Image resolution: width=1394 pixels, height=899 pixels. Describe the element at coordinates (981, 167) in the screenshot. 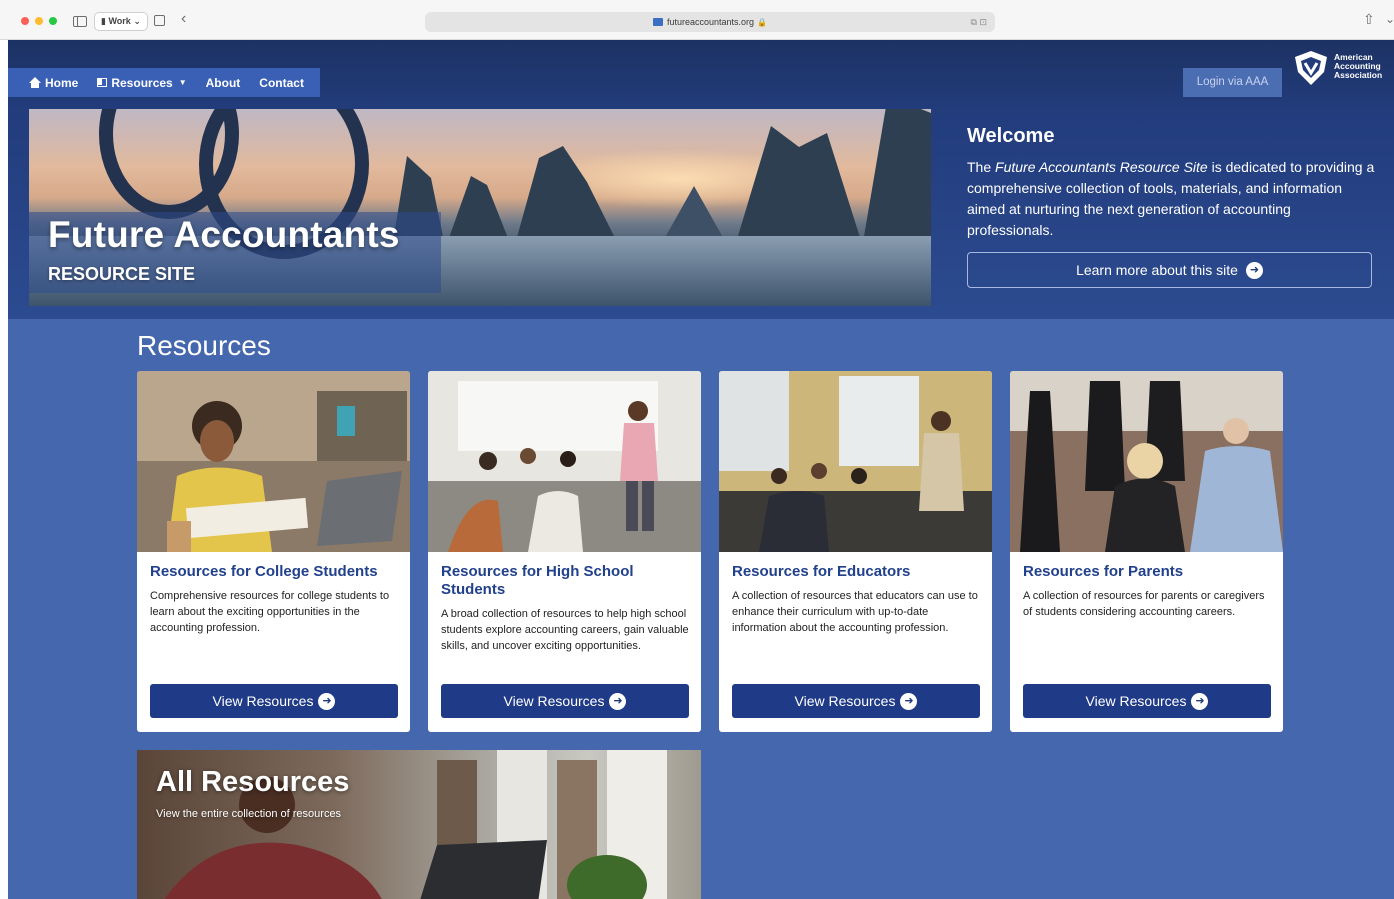

I see `welcome-text-part: The` at that location.